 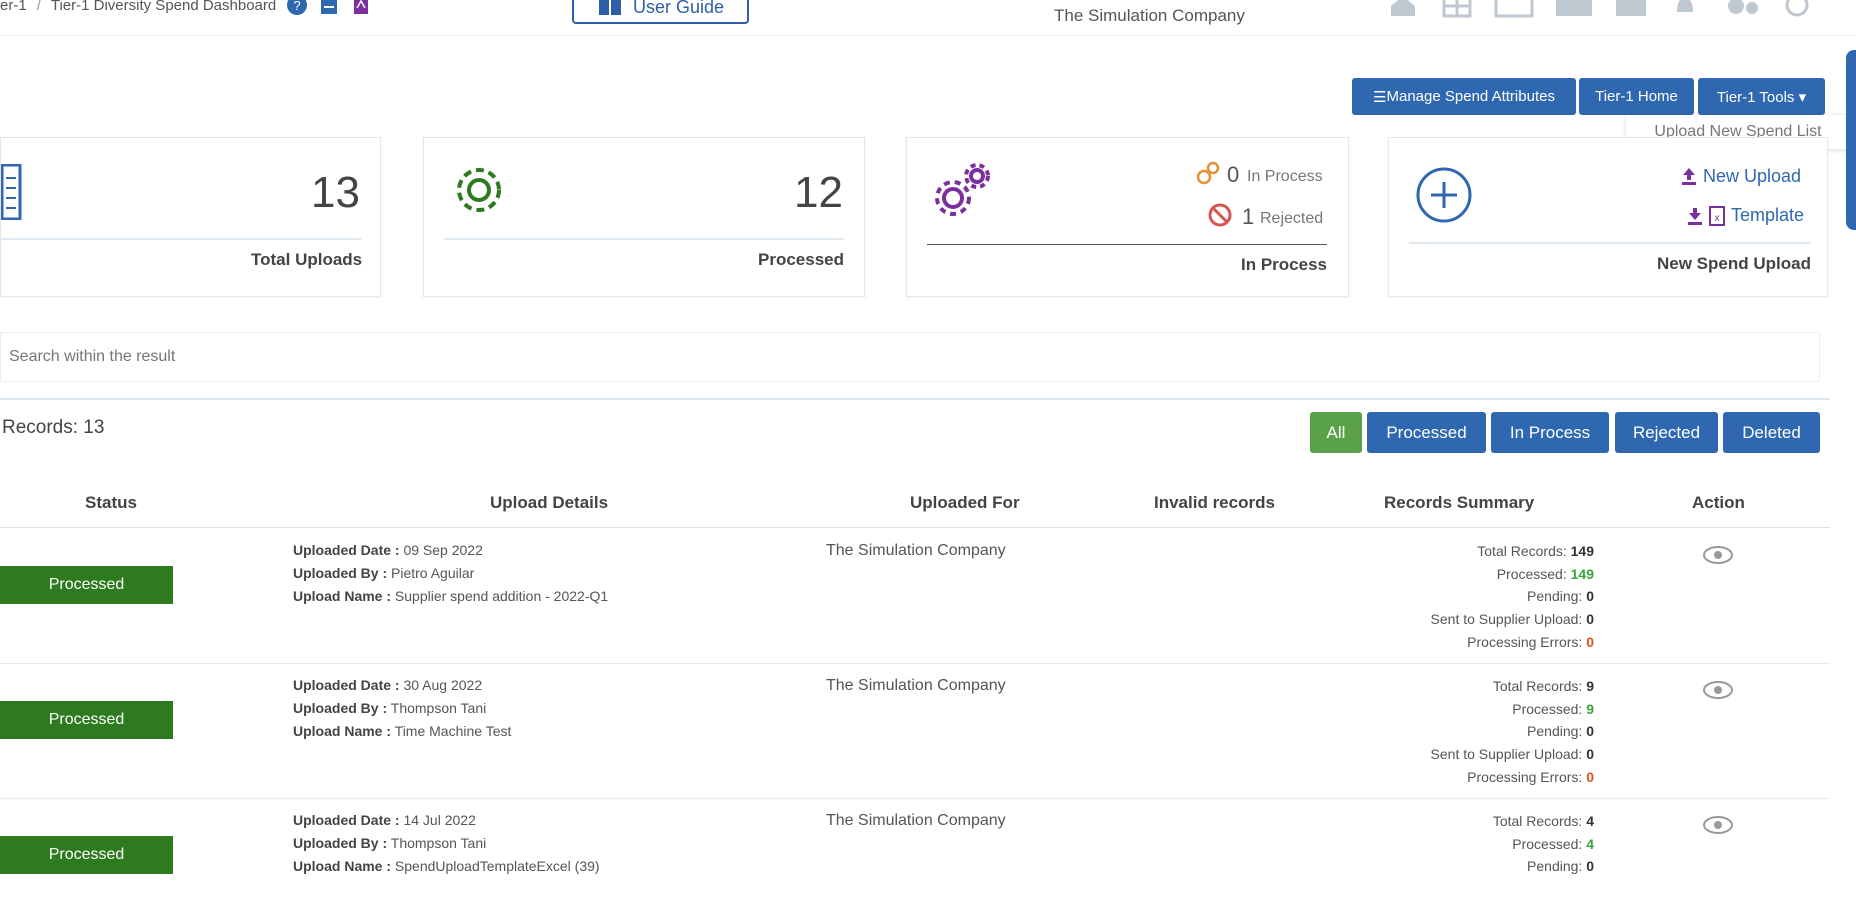 What do you see at coordinates (1127, 217) in the screenshot?
I see `in-process-card: 0 In Process 1 Rejected In Process` at bounding box center [1127, 217].